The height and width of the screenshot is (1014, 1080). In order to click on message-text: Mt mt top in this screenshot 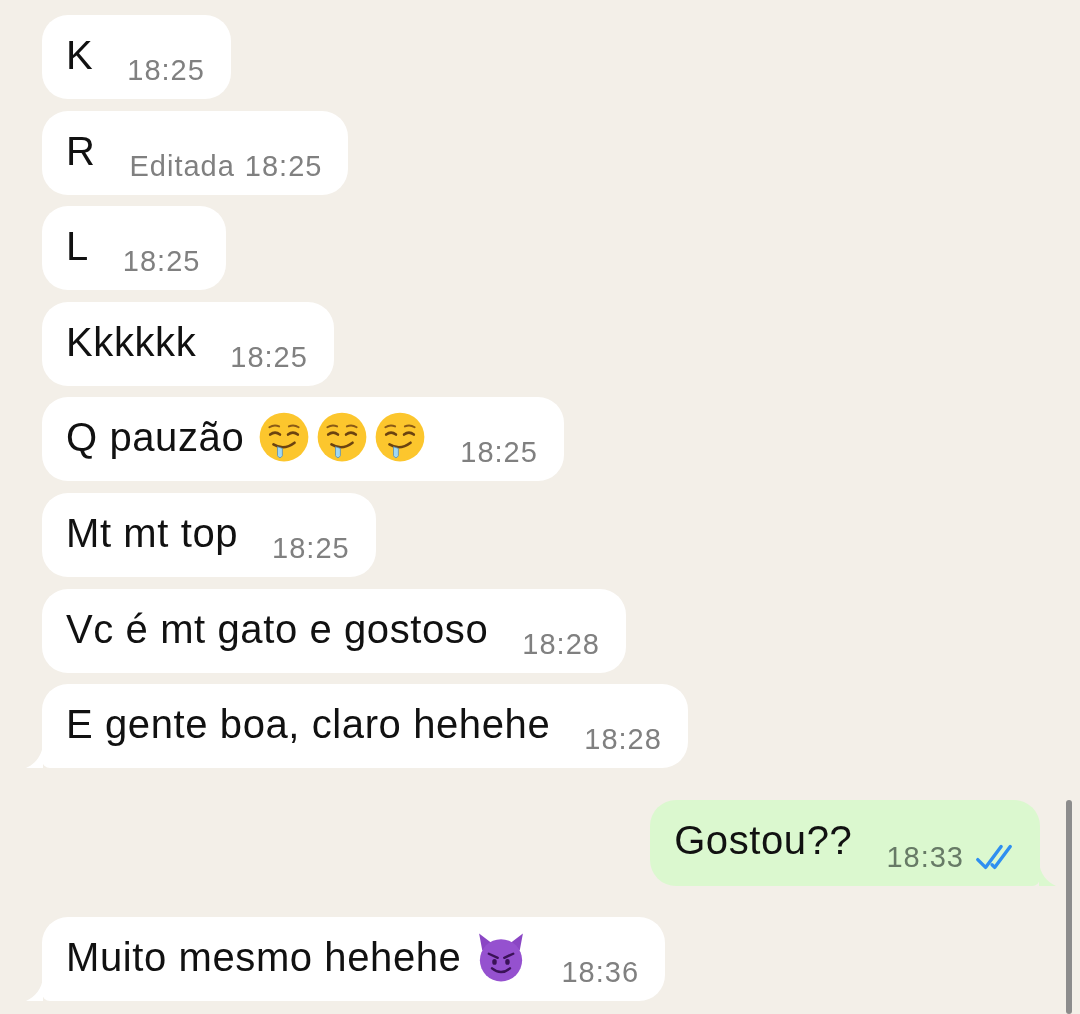, I will do `click(152, 533)`.